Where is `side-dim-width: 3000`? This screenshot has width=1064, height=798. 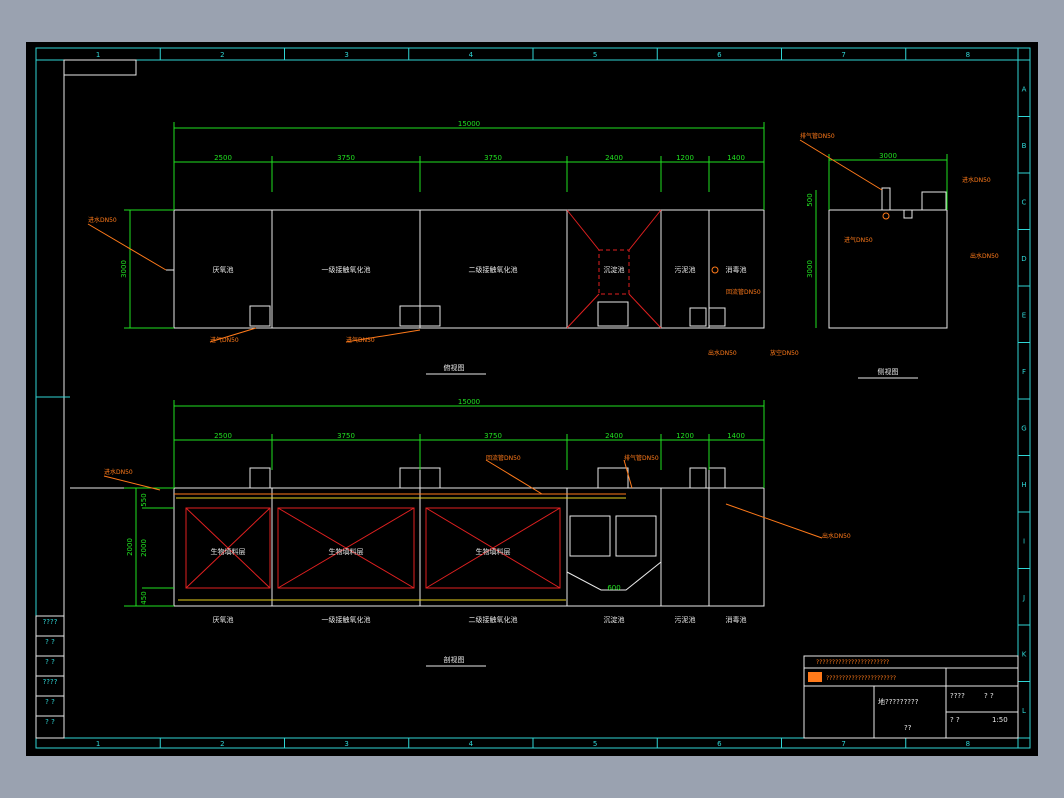 side-dim-width: 3000 is located at coordinates (888, 156).